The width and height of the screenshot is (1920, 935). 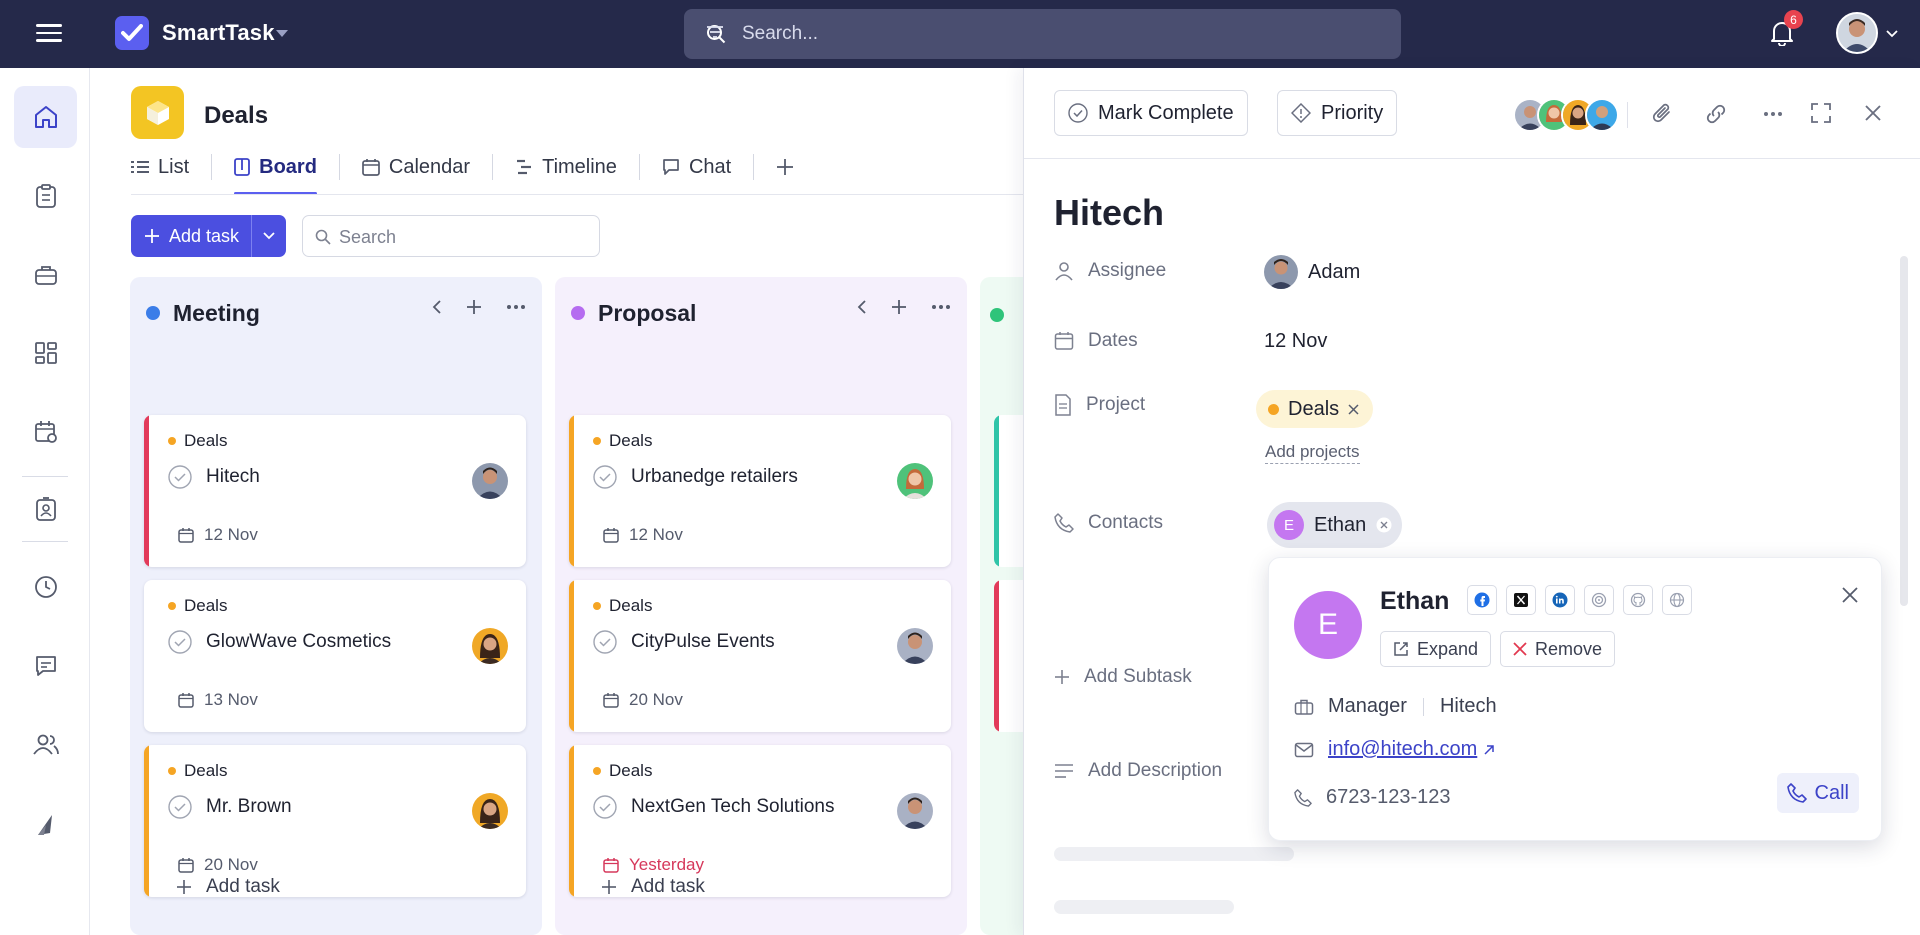 I want to click on add-subtask-button: Add Subtask, so click(x=1123, y=677).